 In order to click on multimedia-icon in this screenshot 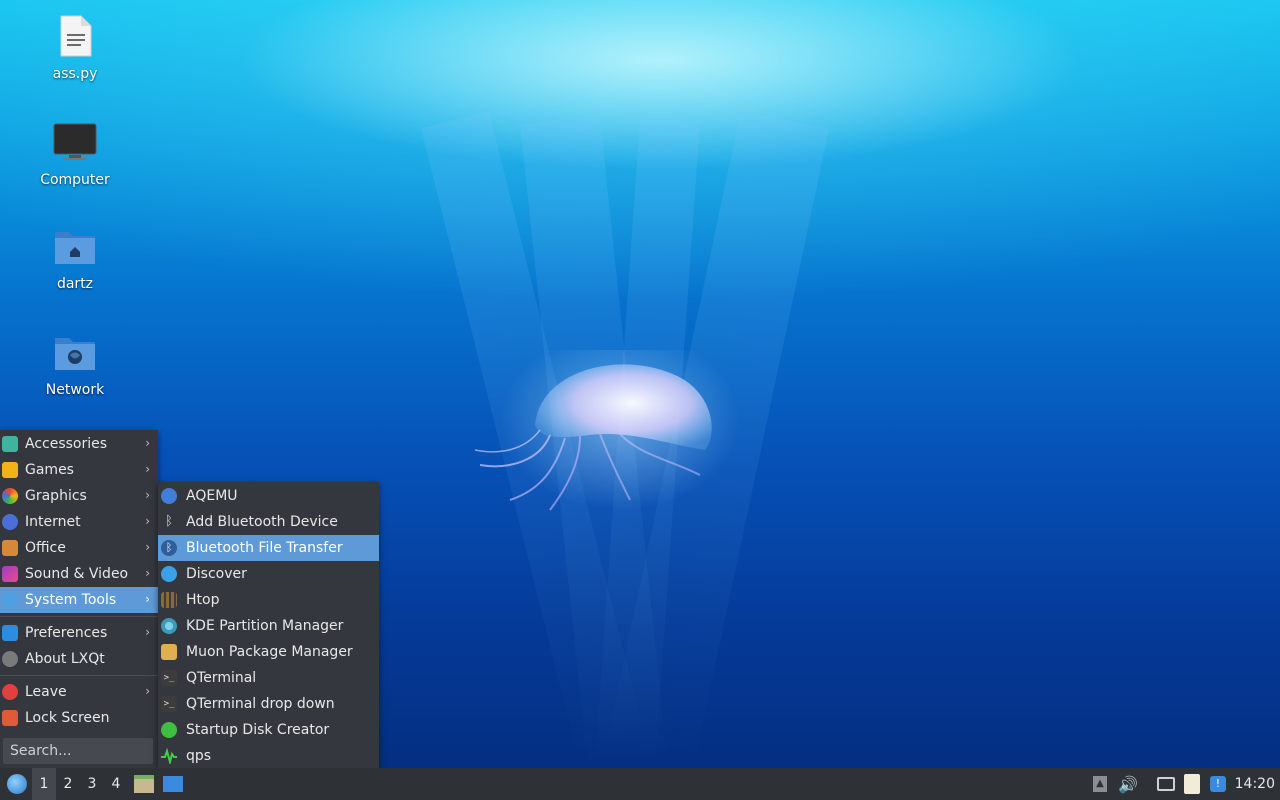, I will do `click(10, 574)`.